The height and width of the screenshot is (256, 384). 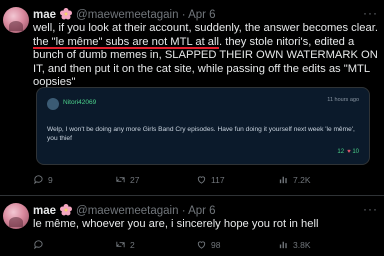 What do you see at coordinates (218, 180) in the screenshot?
I see `like-count: 117` at bounding box center [218, 180].